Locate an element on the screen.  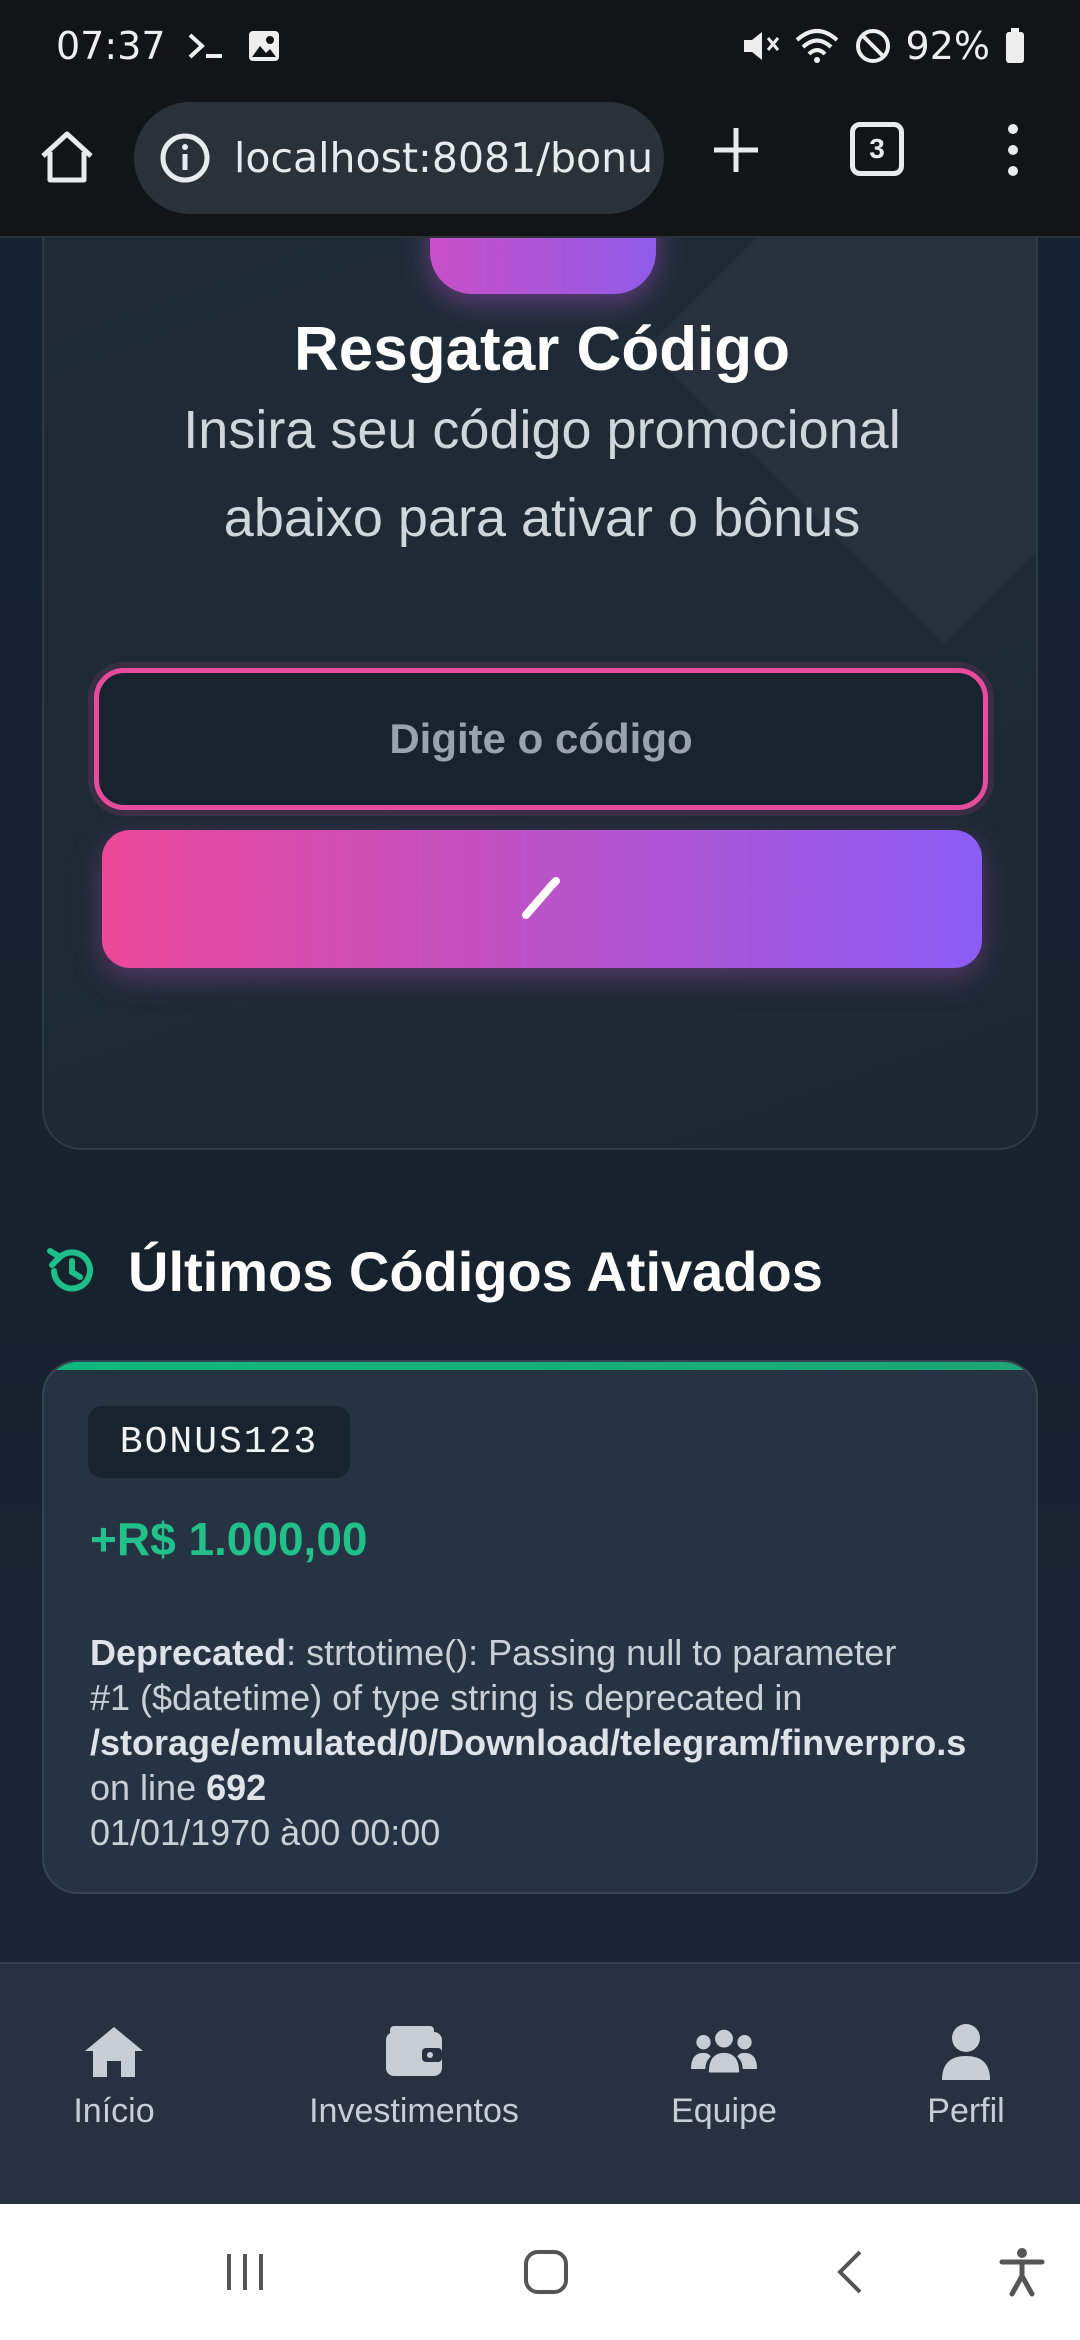
battery-percent: 92% is located at coordinates (947, 46).